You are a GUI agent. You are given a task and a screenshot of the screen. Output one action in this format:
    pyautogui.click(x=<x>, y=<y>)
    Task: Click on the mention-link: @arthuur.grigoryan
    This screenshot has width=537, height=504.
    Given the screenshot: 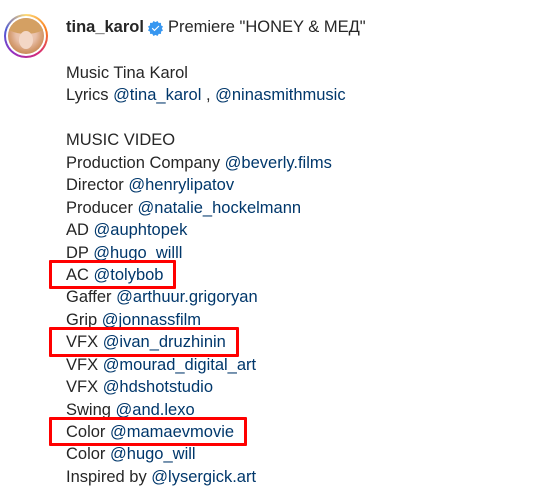 What is the action you would take?
    pyautogui.click(x=187, y=297)
    